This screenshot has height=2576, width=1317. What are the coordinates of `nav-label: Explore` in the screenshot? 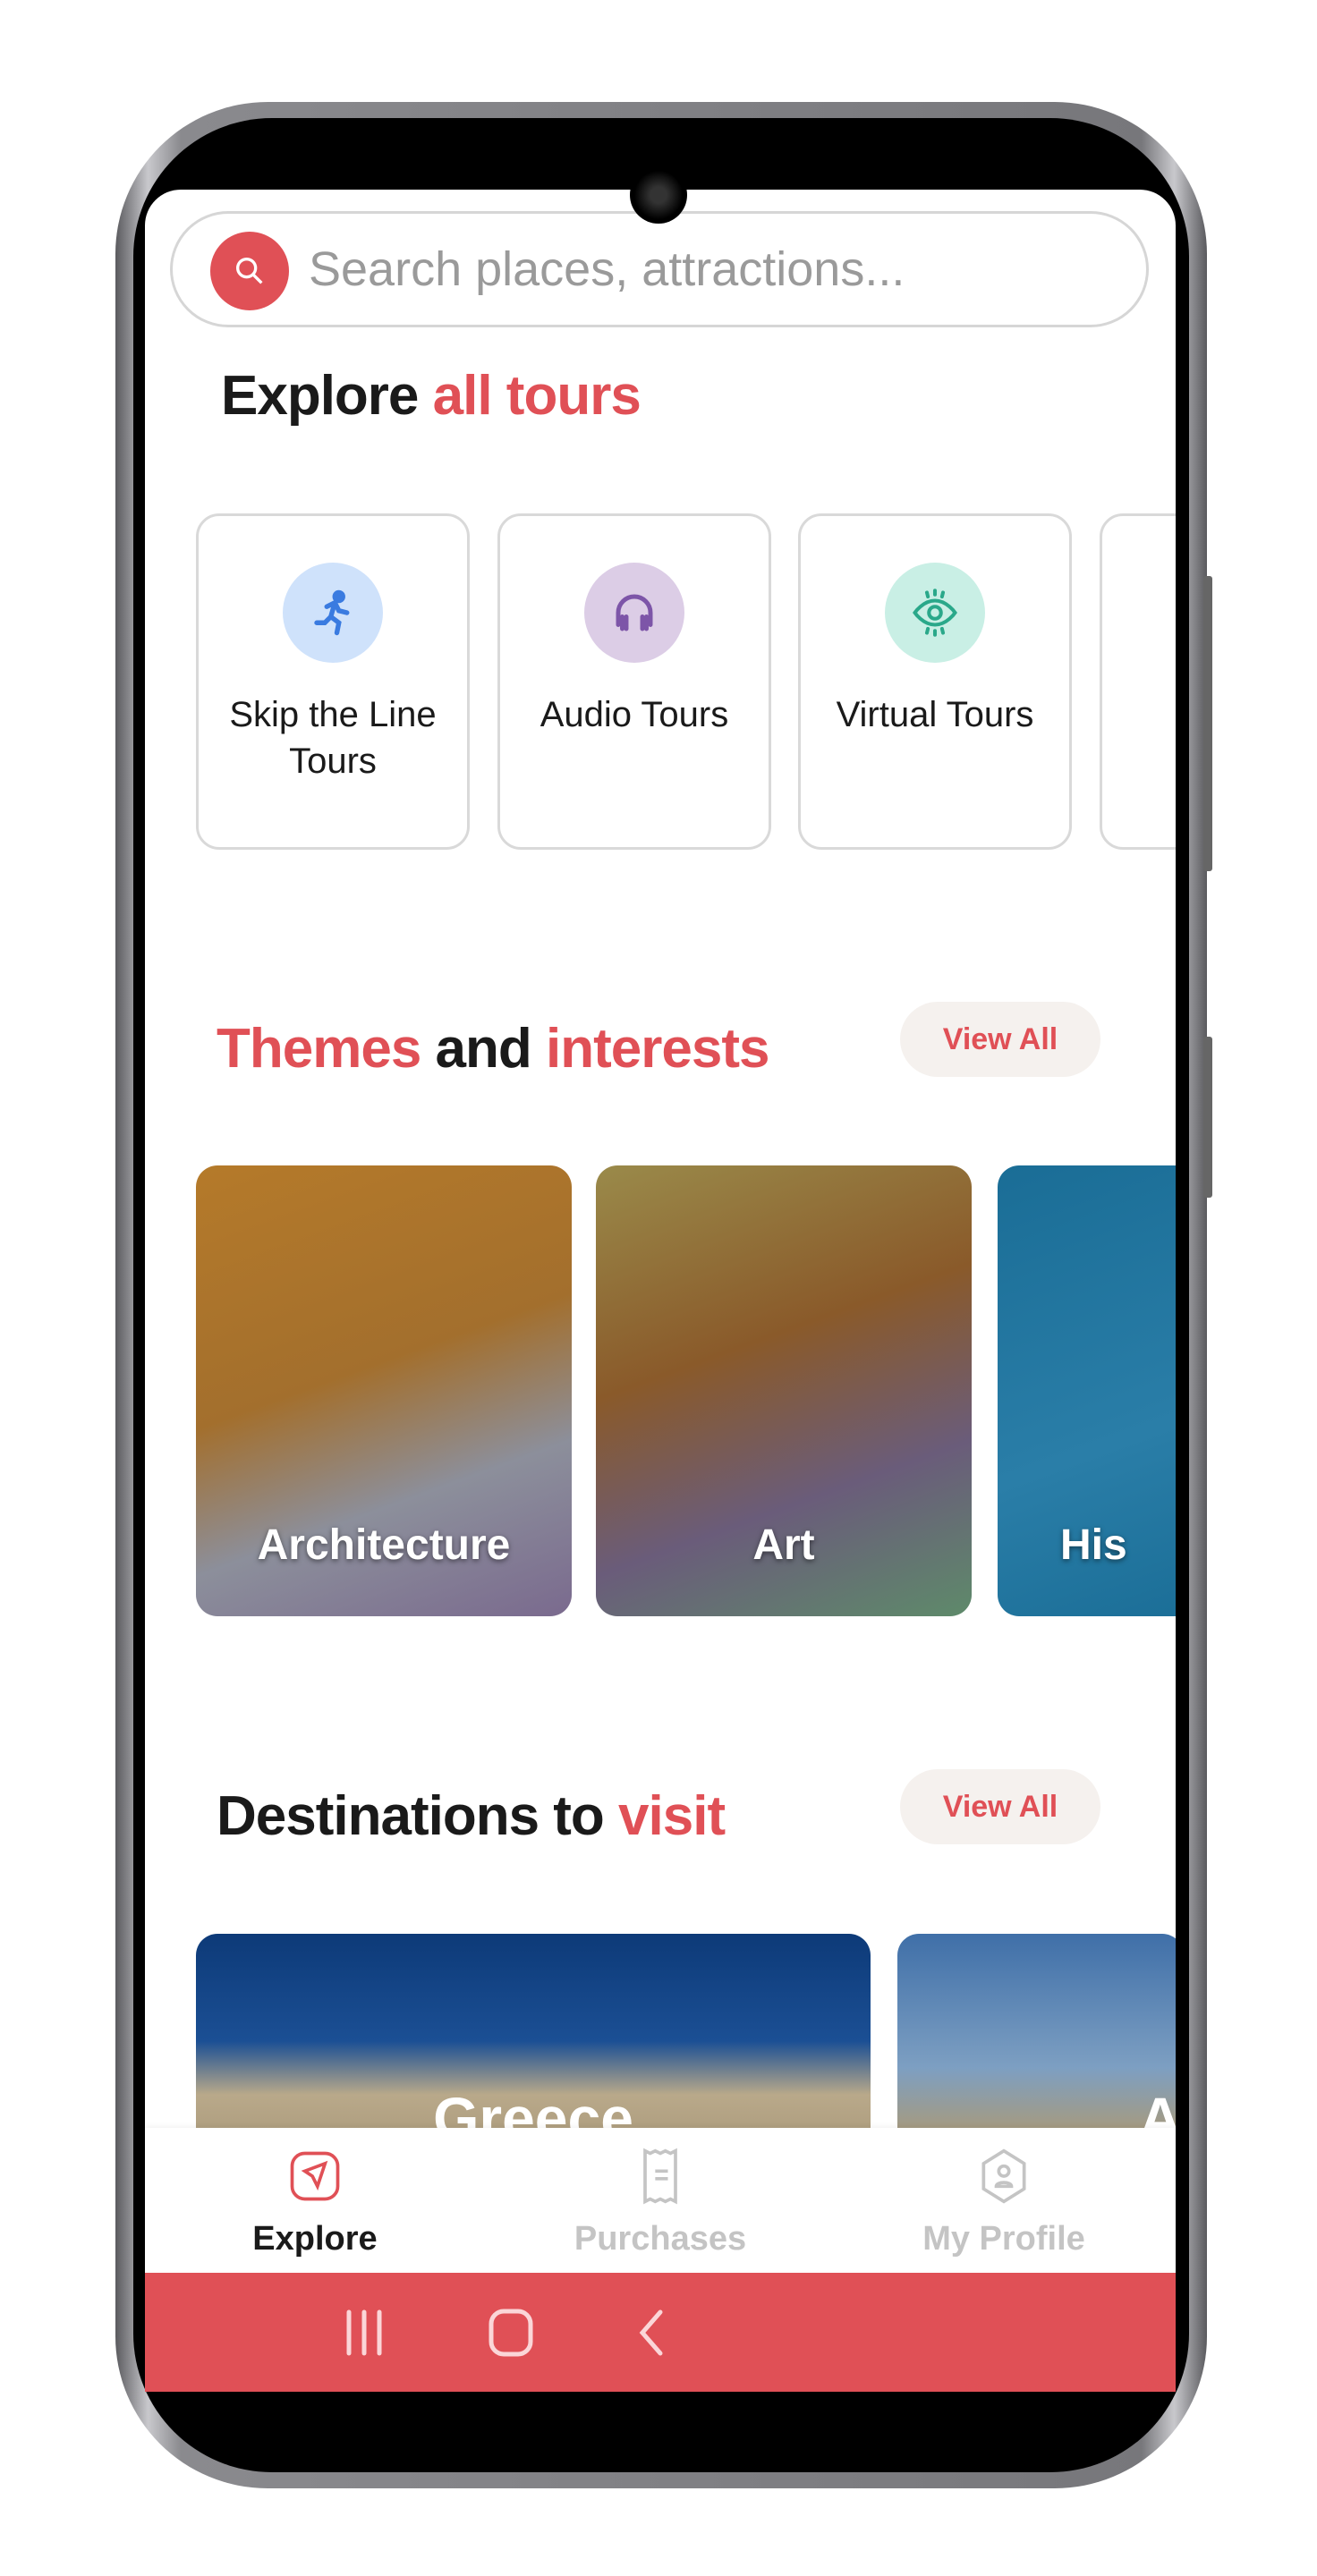 It's located at (315, 2239).